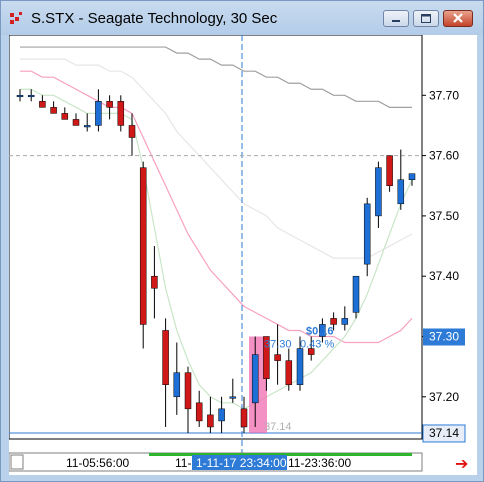  I want to click on price-tick-label: 37.50, so click(444, 216).